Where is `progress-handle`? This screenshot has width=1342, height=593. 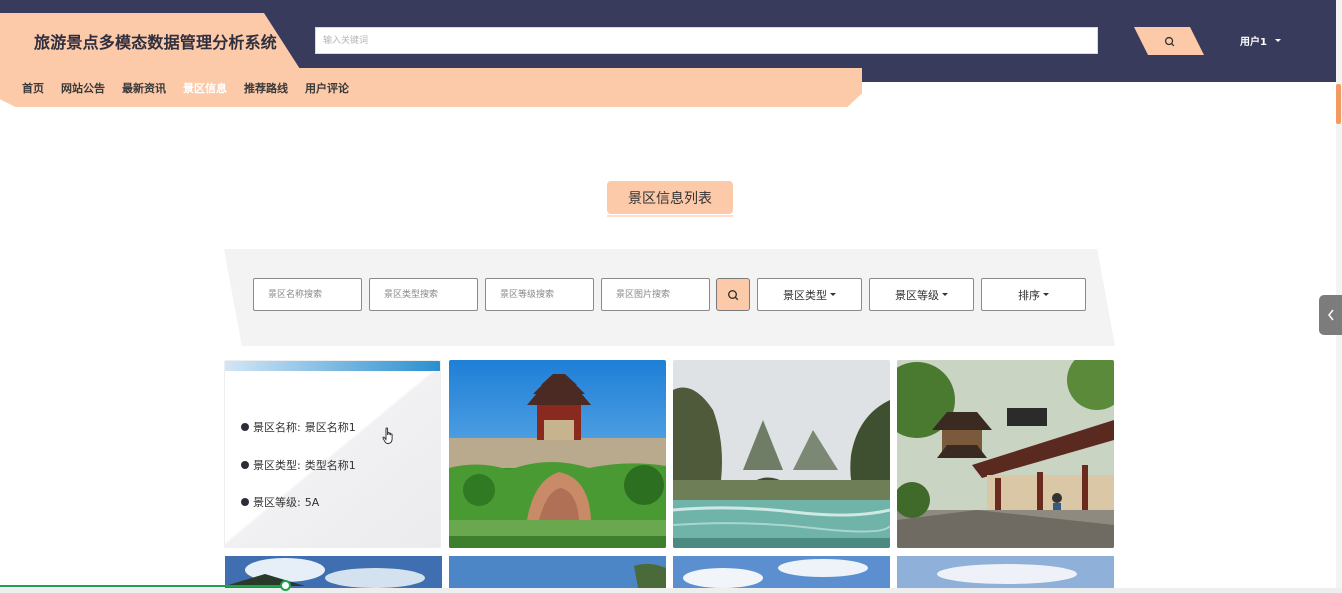 progress-handle is located at coordinates (285, 585).